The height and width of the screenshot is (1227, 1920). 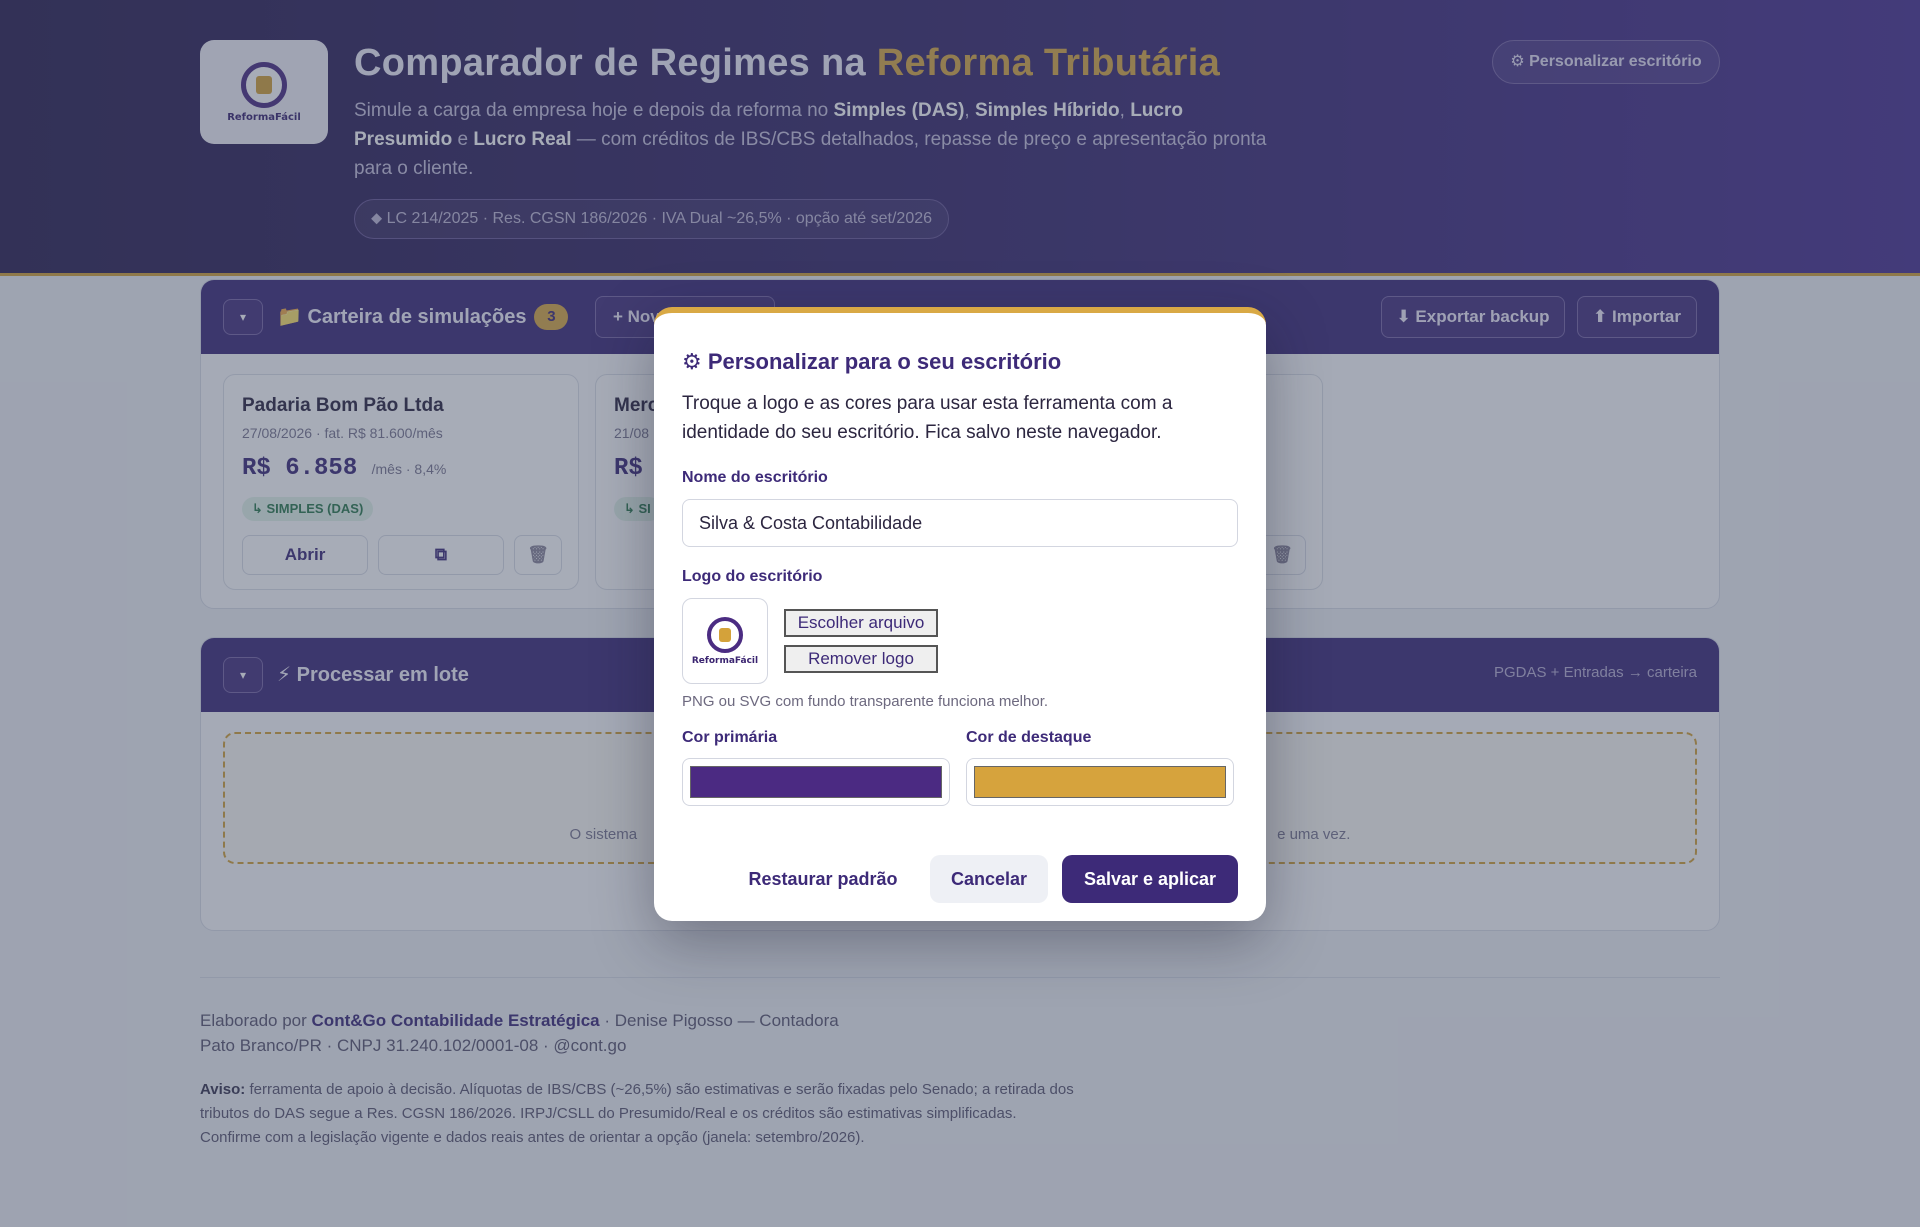 What do you see at coordinates (730, 737) in the screenshot?
I see `primary-color-label: Cor primária` at bounding box center [730, 737].